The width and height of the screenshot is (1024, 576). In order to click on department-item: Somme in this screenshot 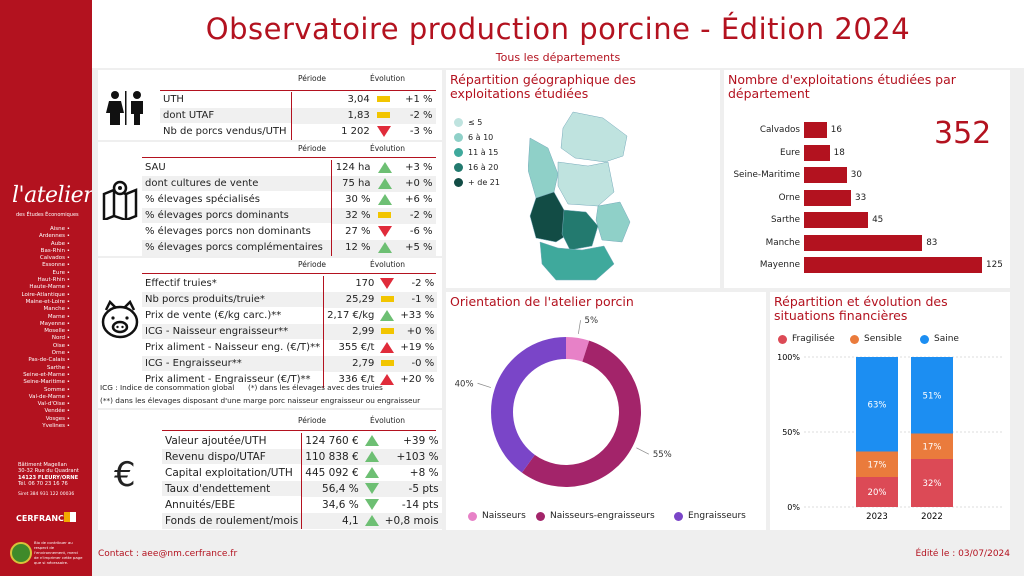, I will do `click(45, 390)`.